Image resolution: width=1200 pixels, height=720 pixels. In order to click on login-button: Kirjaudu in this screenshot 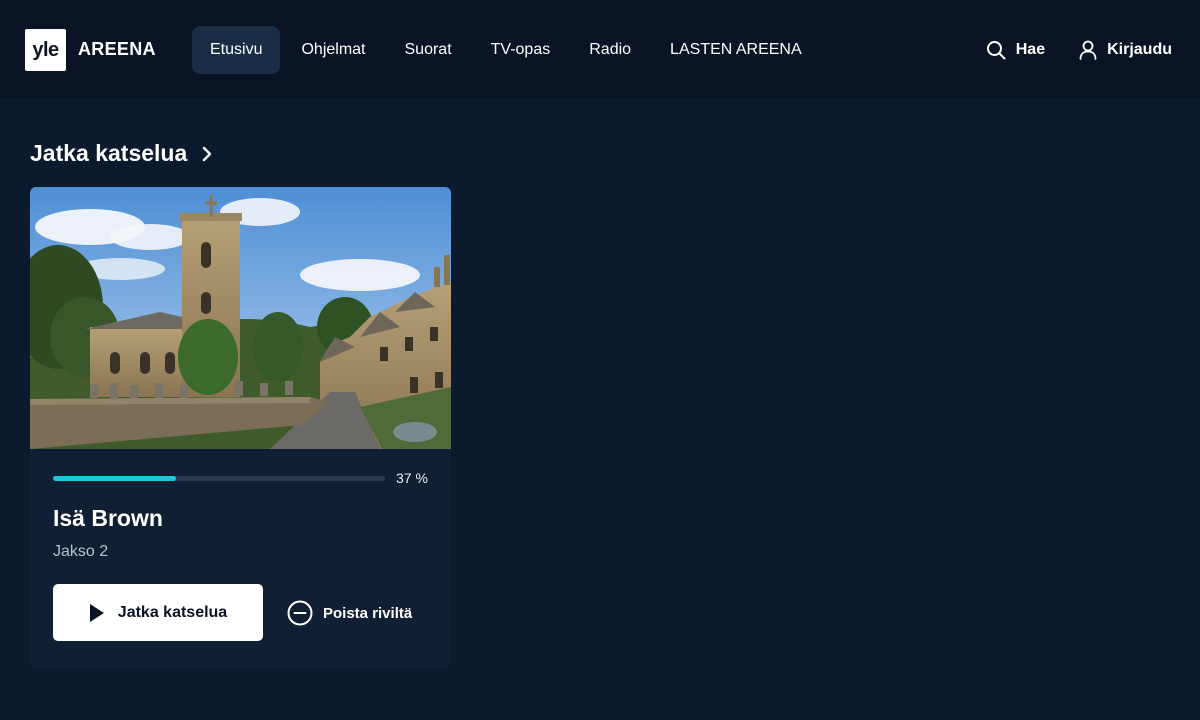, I will do `click(1125, 50)`.